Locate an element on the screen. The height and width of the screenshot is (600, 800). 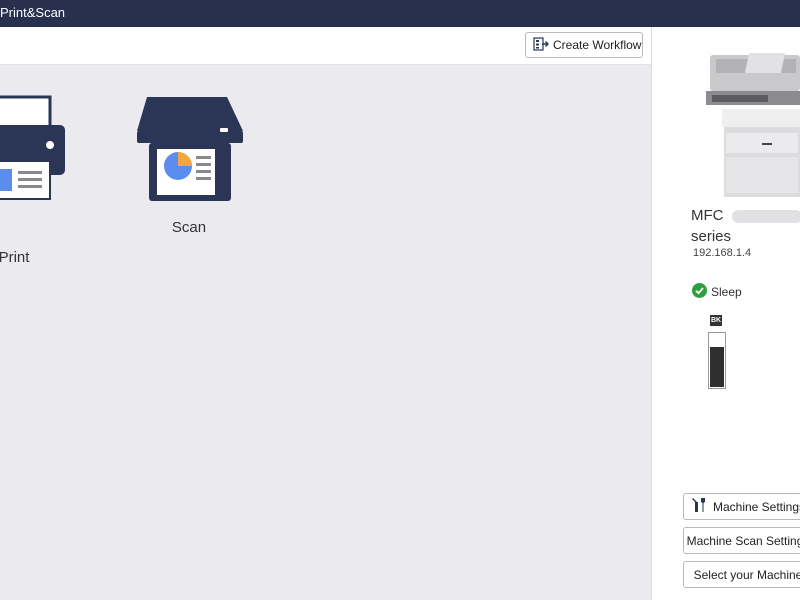
print-label: Print is located at coordinates (15, 257).